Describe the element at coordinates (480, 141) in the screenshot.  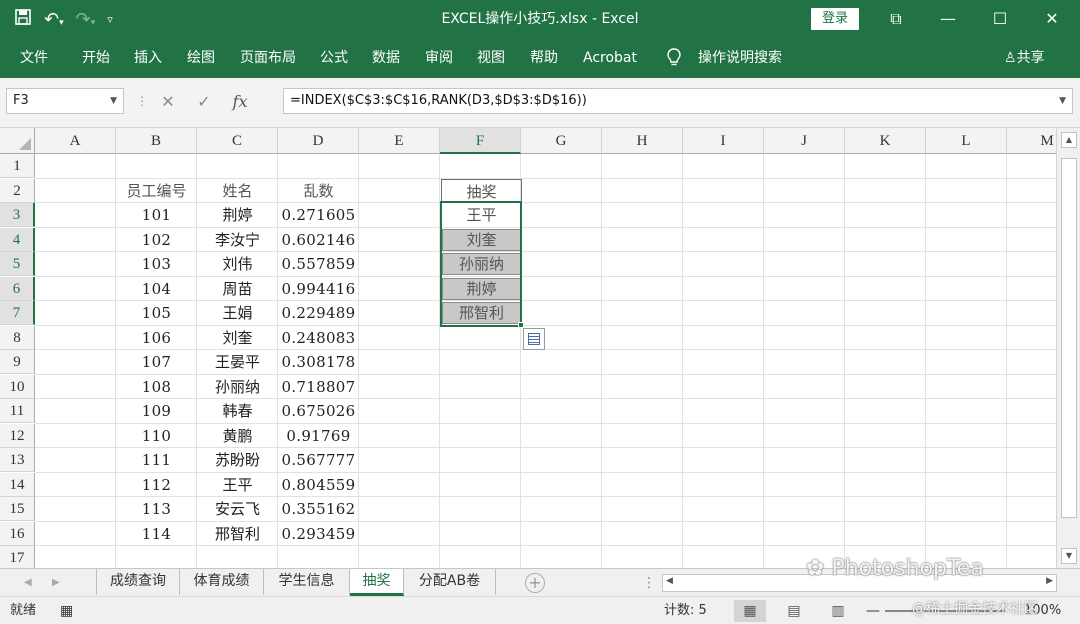
I see `column-header-f: F` at that location.